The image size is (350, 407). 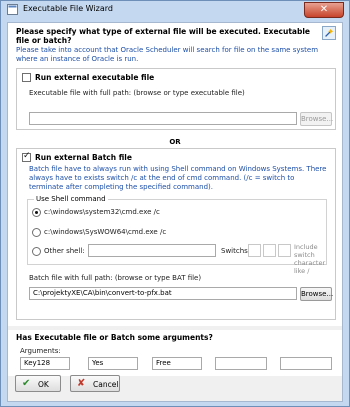 What do you see at coordinates (36, 232) in the screenshot?
I see `shell-option-syswow64-radio` at bounding box center [36, 232].